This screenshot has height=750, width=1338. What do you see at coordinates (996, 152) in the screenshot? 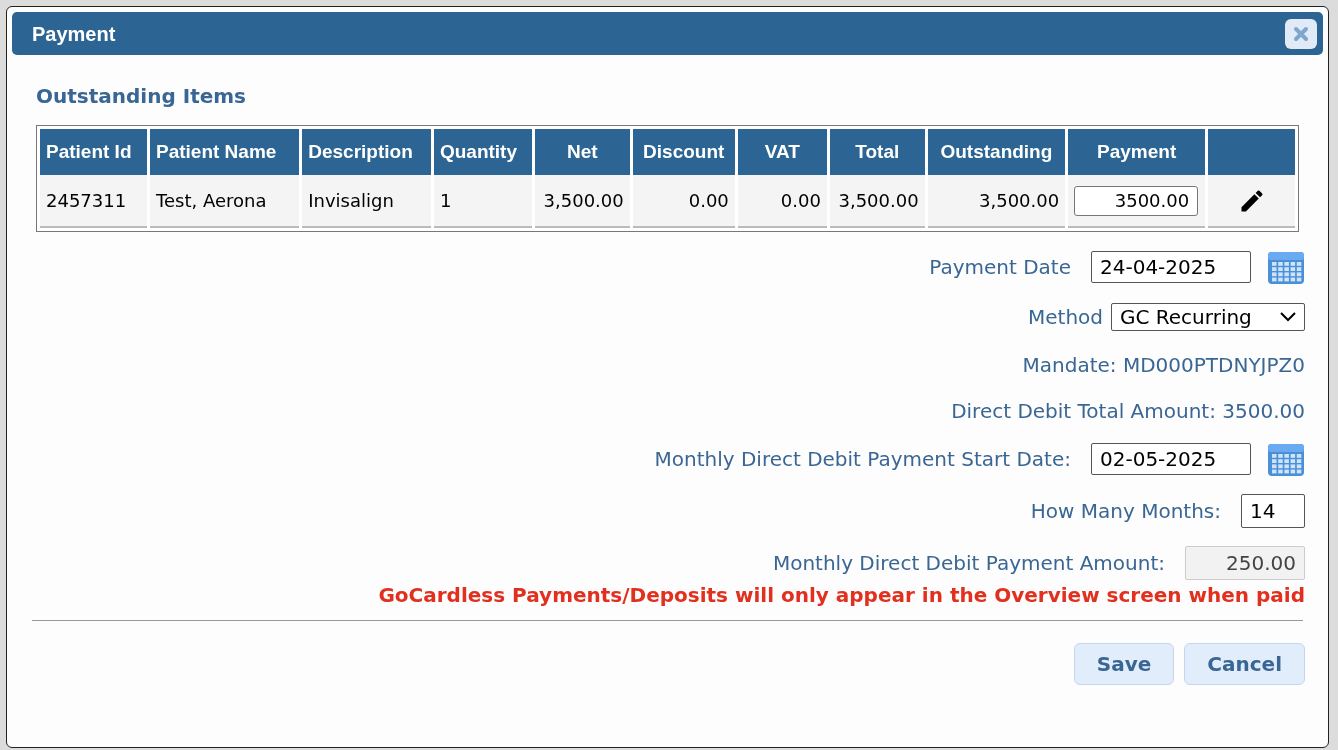
I see `column-header: Outstanding` at bounding box center [996, 152].